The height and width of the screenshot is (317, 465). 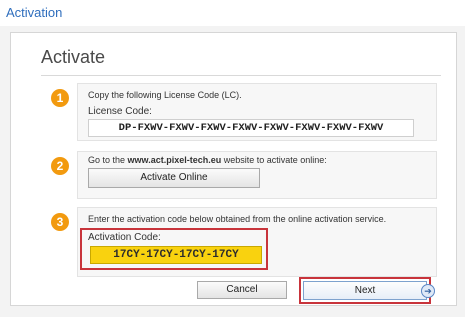 What do you see at coordinates (274, 160) in the screenshot?
I see `step-2-text-suffix: website to activate online:` at bounding box center [274, 160].